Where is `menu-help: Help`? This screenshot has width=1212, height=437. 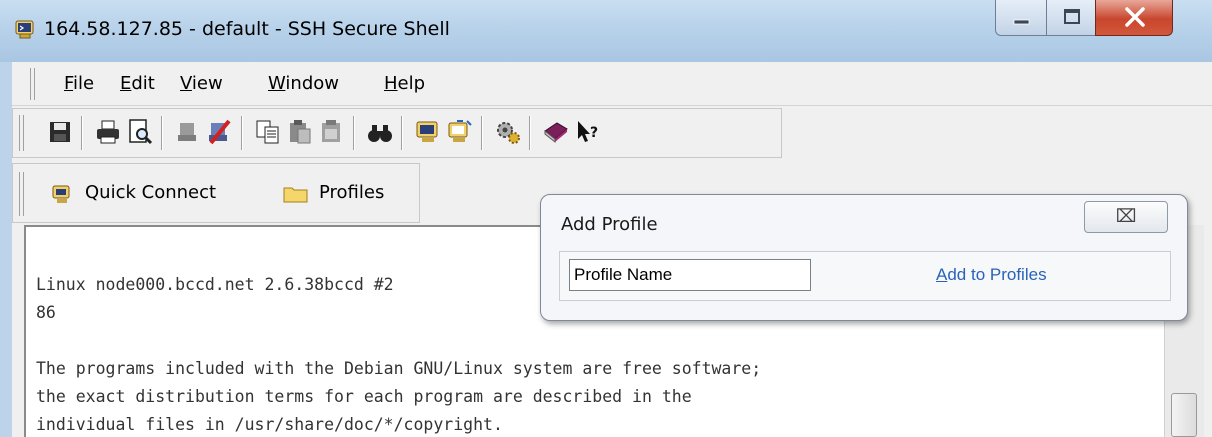
menu-help: Help is located at coordinates (404, 83).